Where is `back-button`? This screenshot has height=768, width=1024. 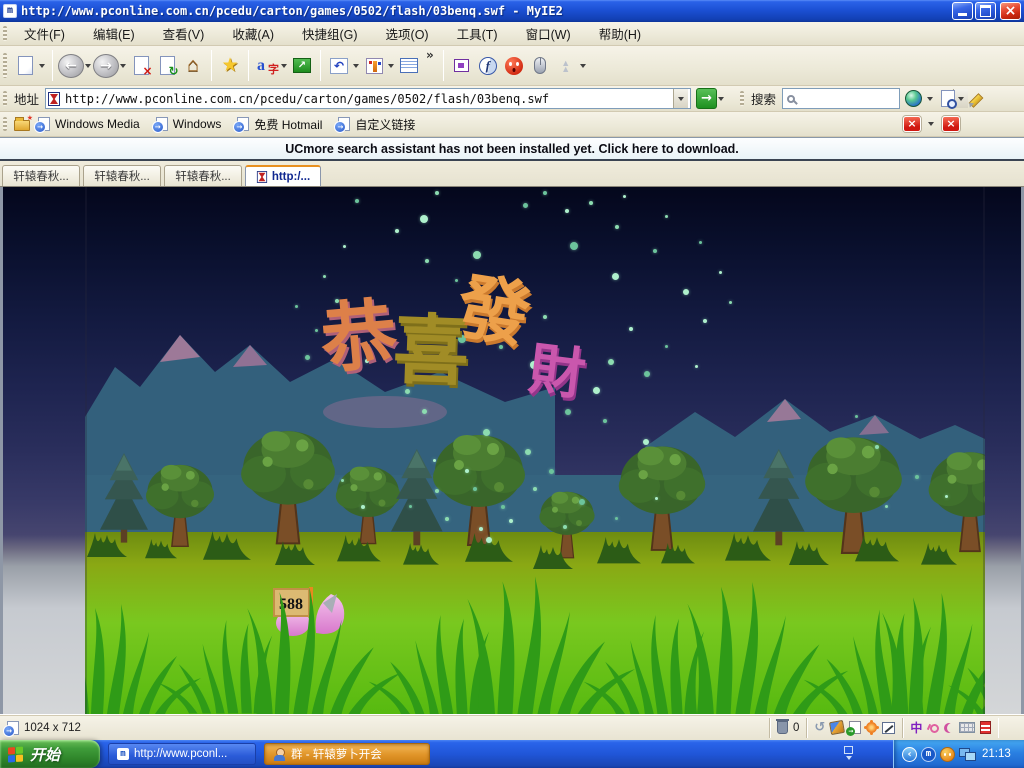
back-button is located at coordinates (71, 65).